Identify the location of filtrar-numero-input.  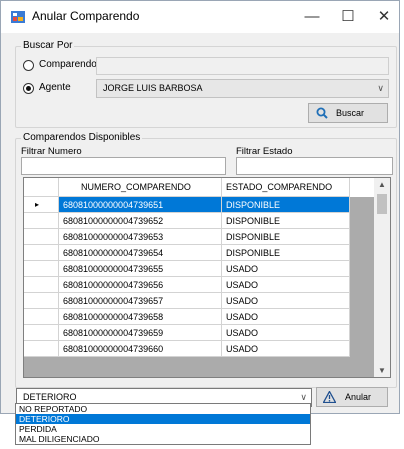
(123, 166).